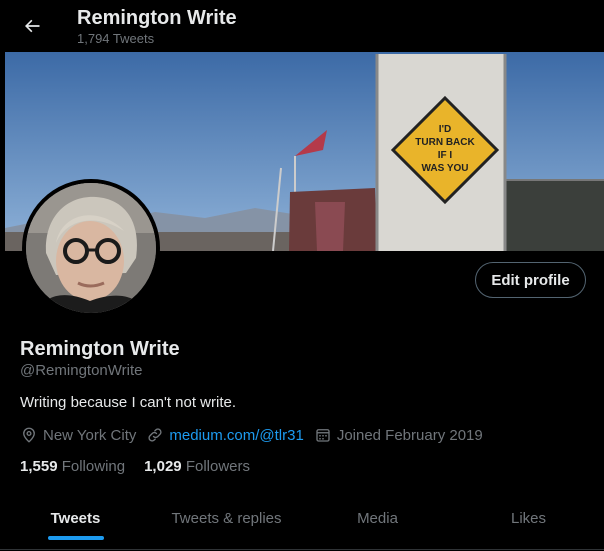 Image resolution: width=604 pixels, height=551 pixels. What do you see at coordinates (116, 38) in the screenshot?
I see `header-tweet-count: 1,794 Tweets` at bounding box center [116, 38].